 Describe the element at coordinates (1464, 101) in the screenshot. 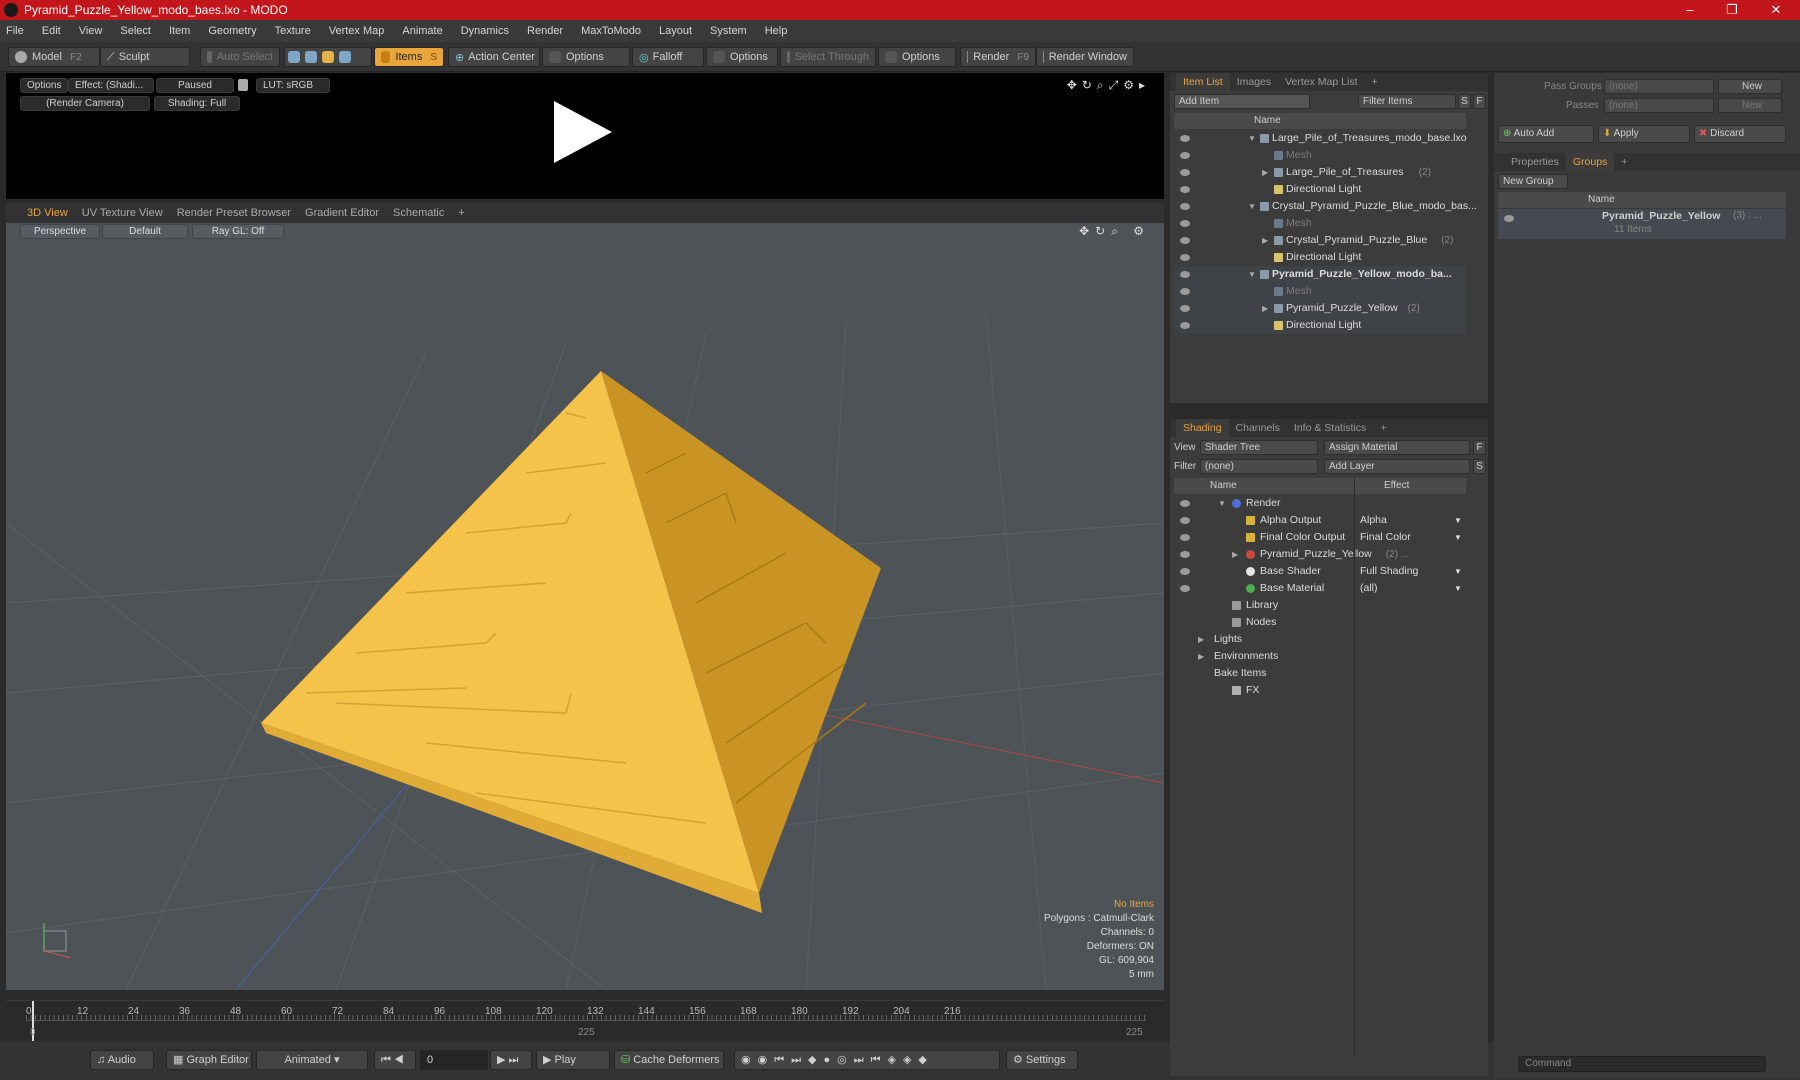

I see `filter-s-button: S` at that location.